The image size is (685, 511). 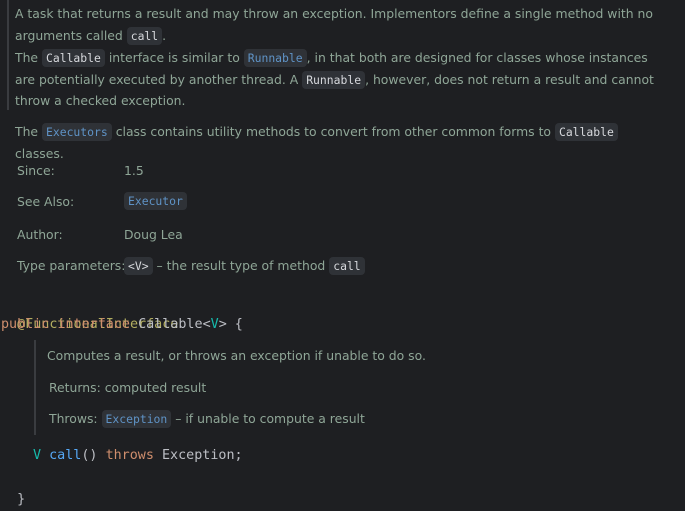 I want to click on code-chip-callable: Callable, so click(x=73, y=58).